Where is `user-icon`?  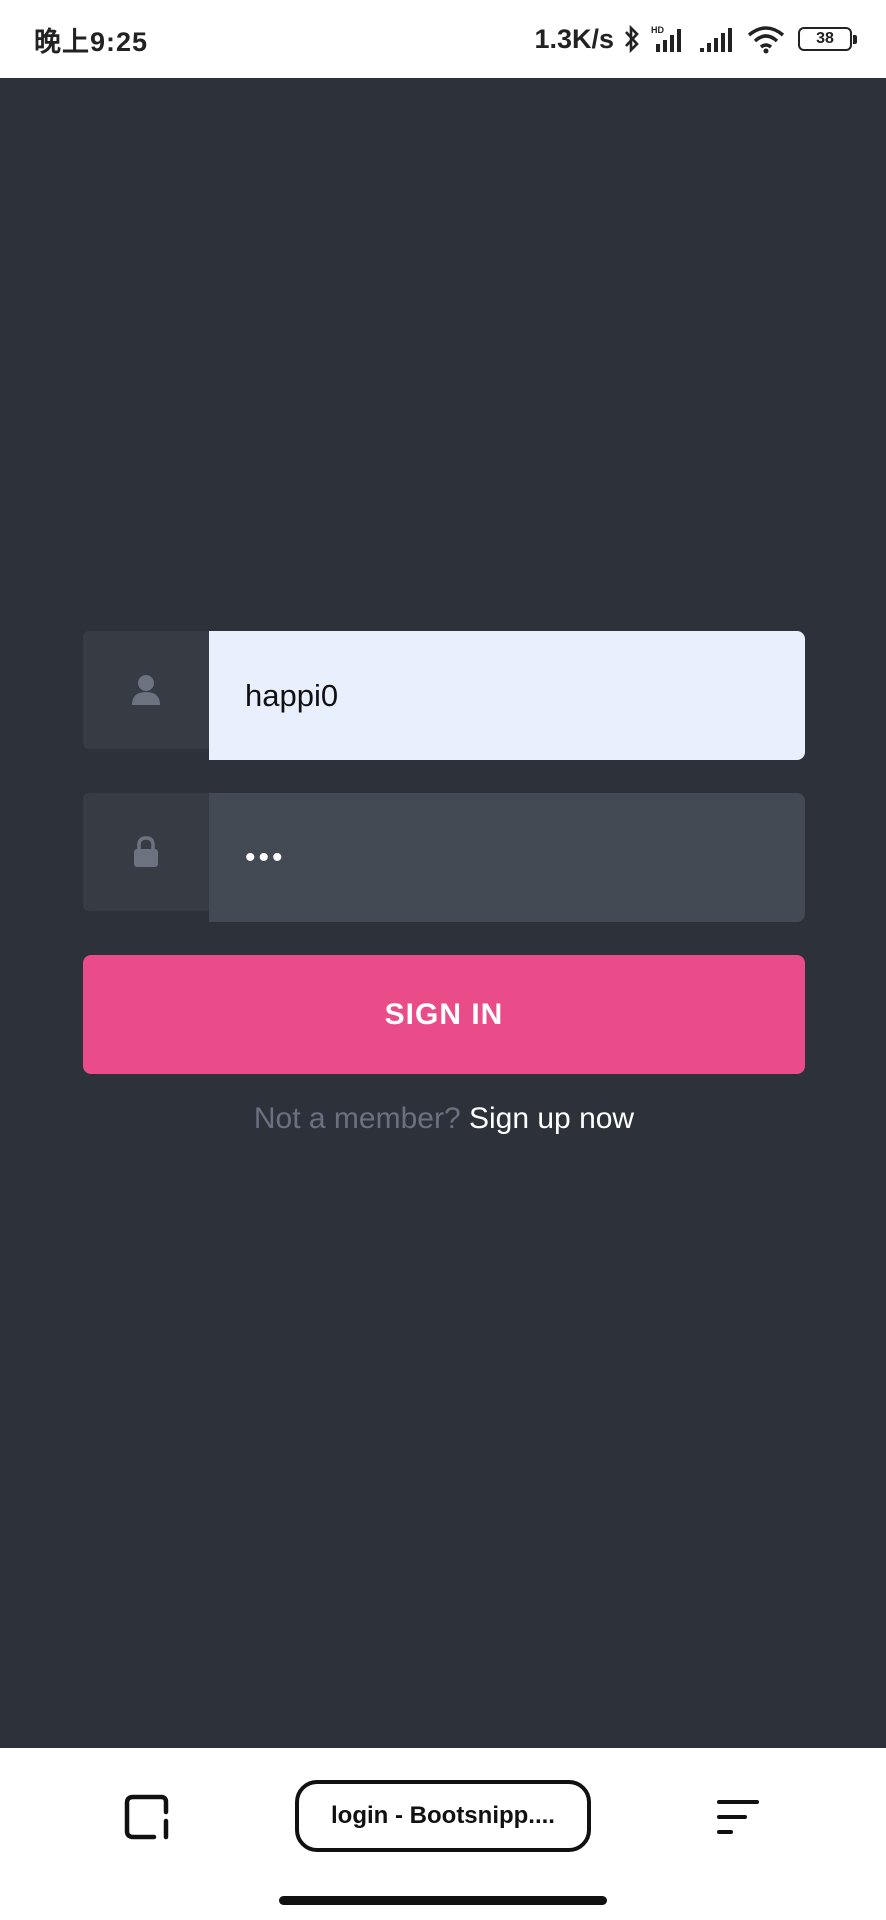 user-icon is located at coordinates (146, 690).